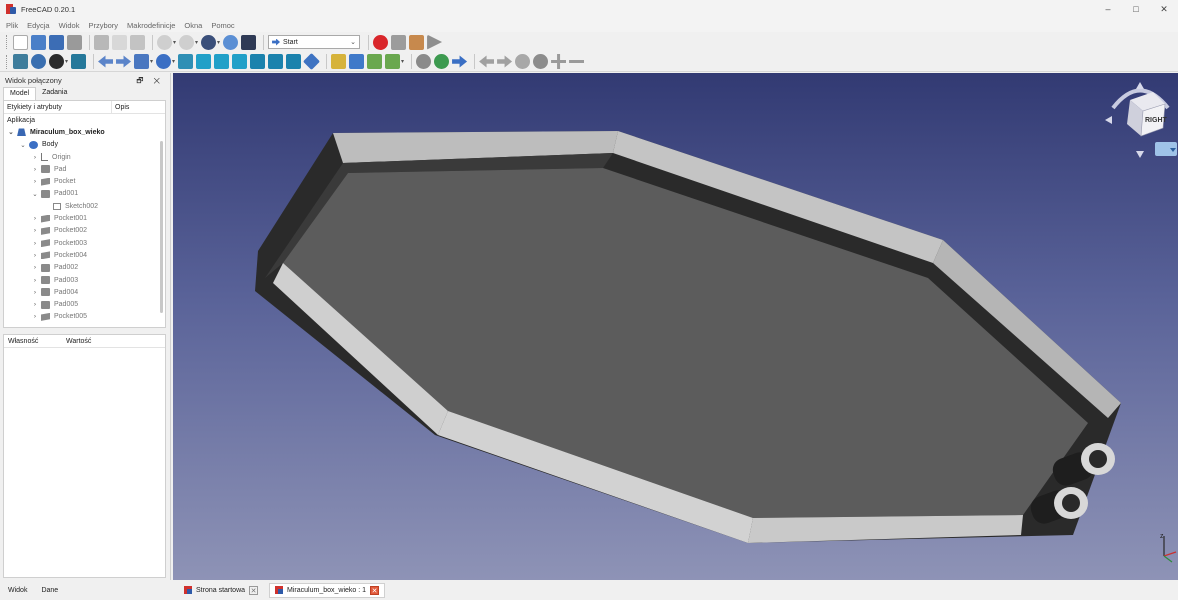  I want to click on tree-header-description: Opis, so click(120, 107).